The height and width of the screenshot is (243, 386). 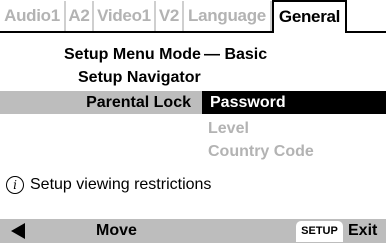 I want to click on tab-bar: Audio1 A2 Video1 V2 Language General, so click(x=193, y=16).